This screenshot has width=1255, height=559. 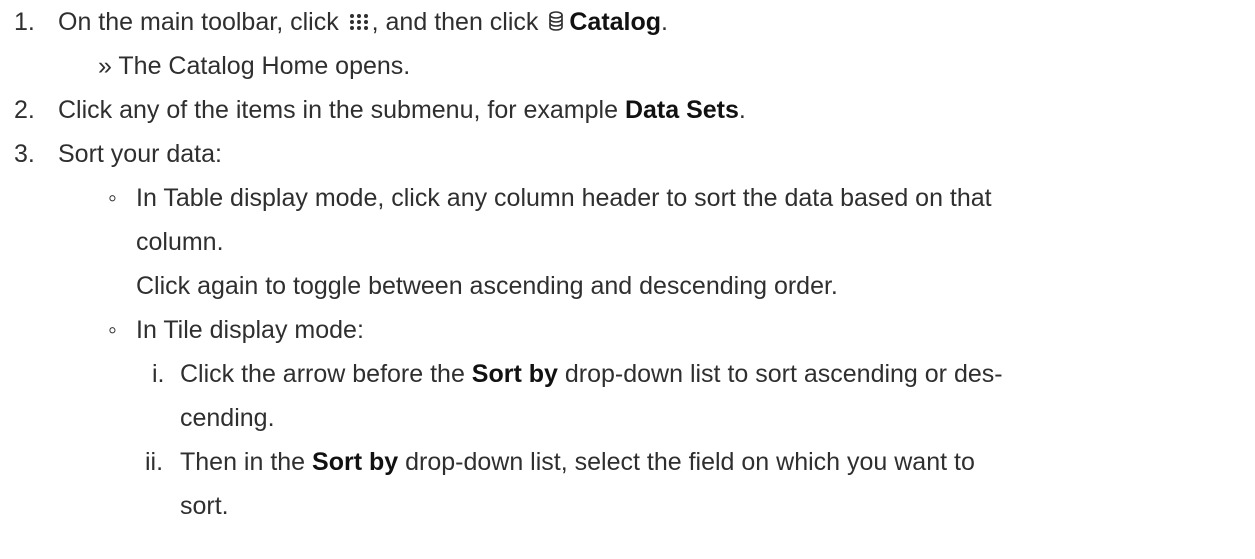 I want to click on catalog-term: Catalog, so click(x=615, y=22).